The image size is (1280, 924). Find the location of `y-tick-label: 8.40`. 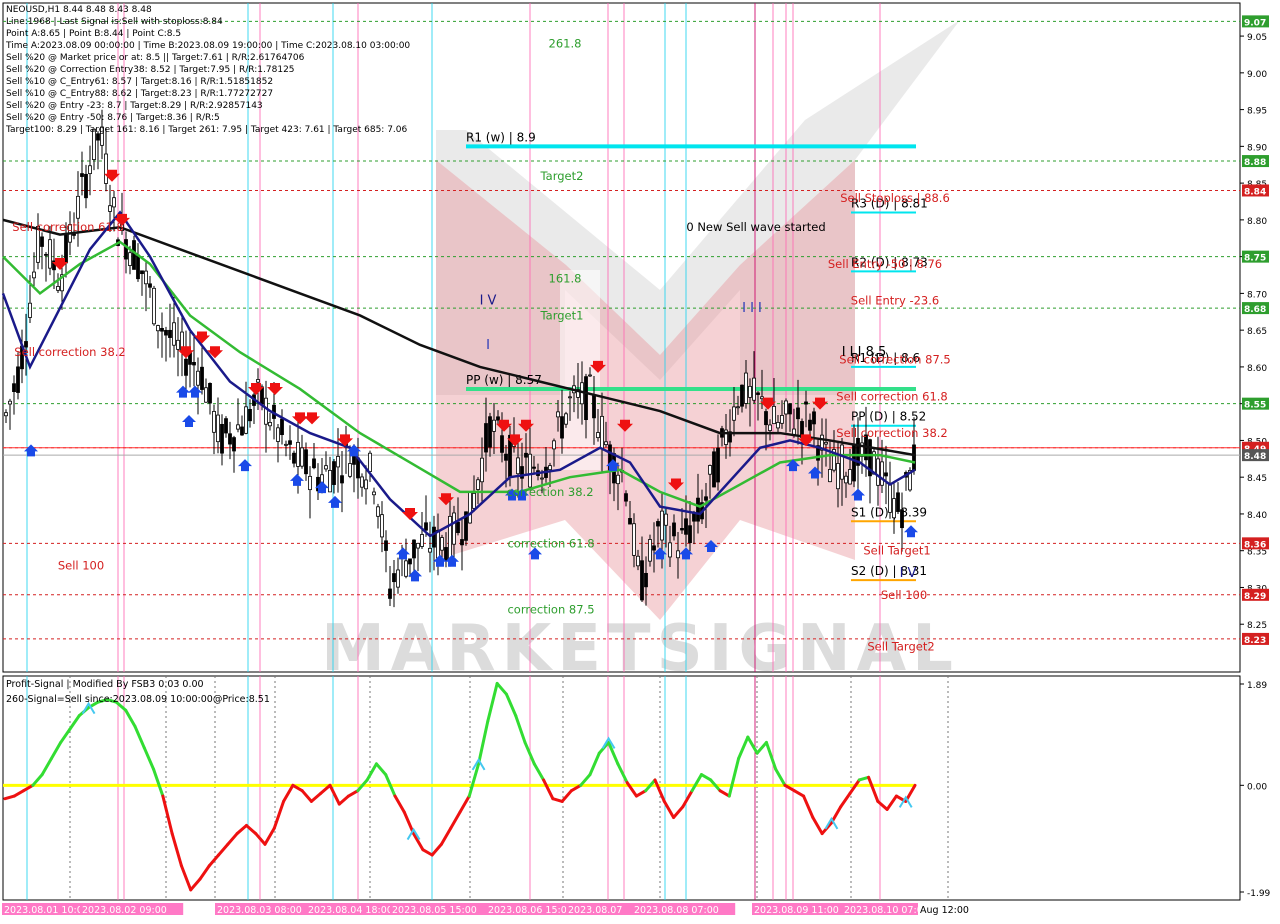

y-tick-label: 8.40 is located at coordinates (1257, 516).